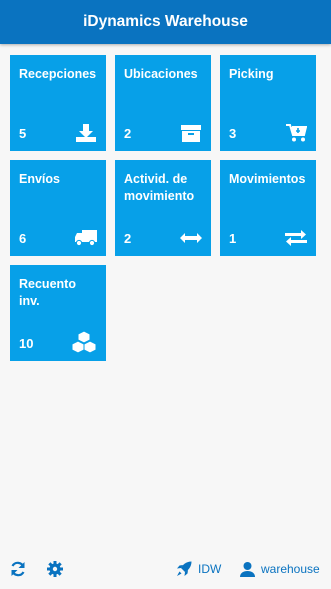 This screenshot has height=589, width=331. Describe the element at coordinates (23, 133) in the screenshot. I see `tile-count: 5` at that location.